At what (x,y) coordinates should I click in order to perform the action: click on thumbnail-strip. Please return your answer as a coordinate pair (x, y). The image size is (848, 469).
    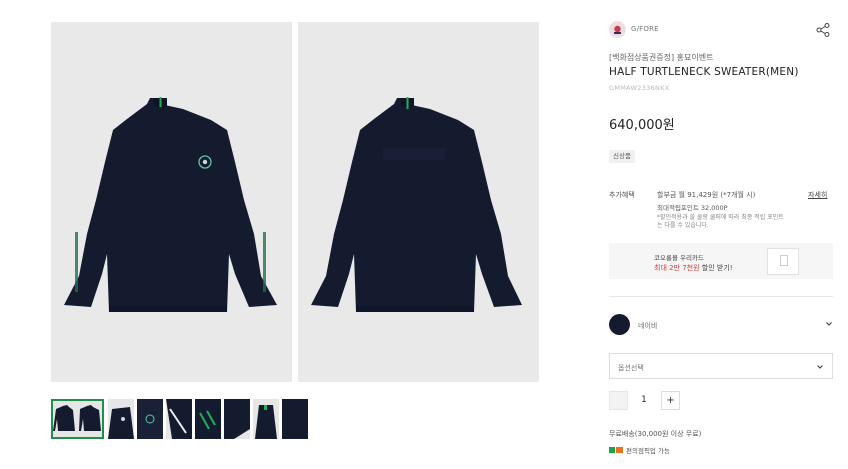
    Looking at the image, I should click on (182, 419).